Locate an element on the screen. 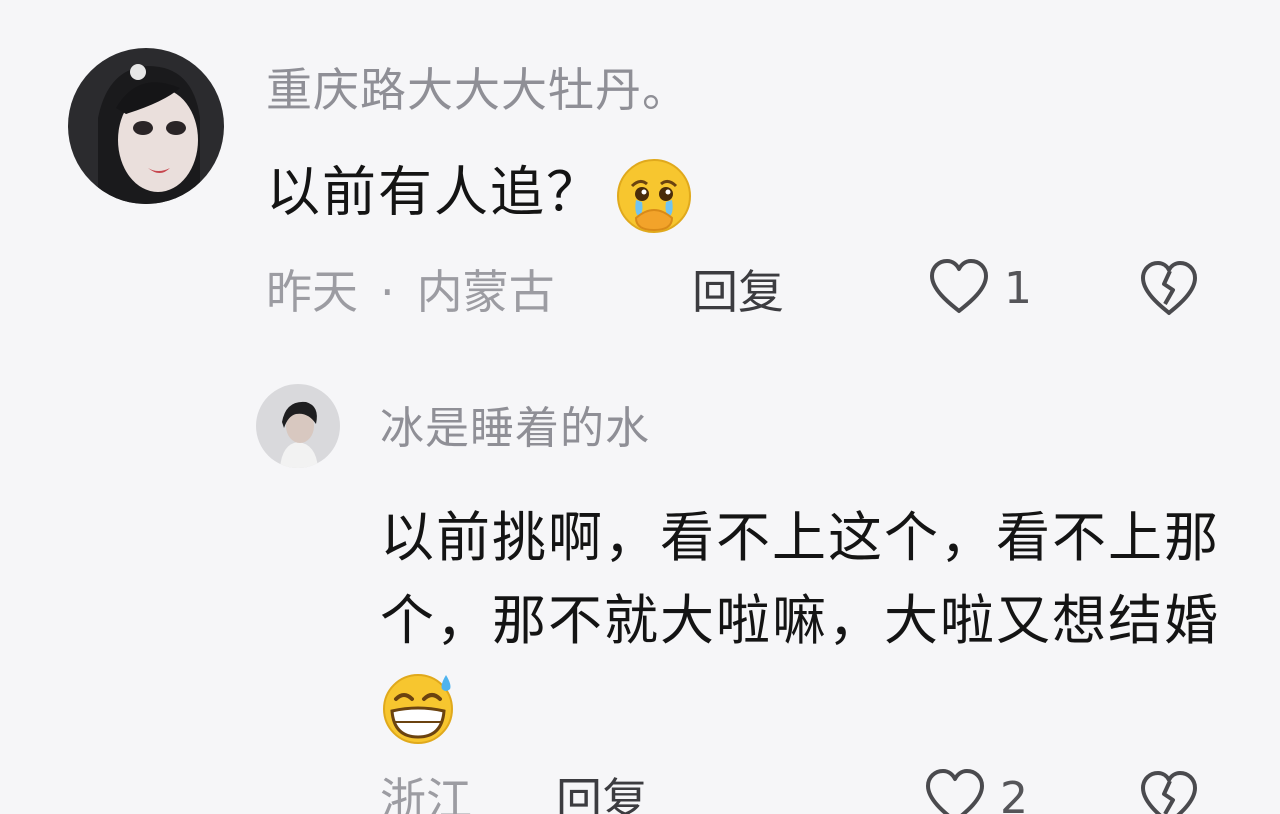 The width and height of the screenshot is (1280, 814). like-button: 2 is located at coordinates (975, 790).